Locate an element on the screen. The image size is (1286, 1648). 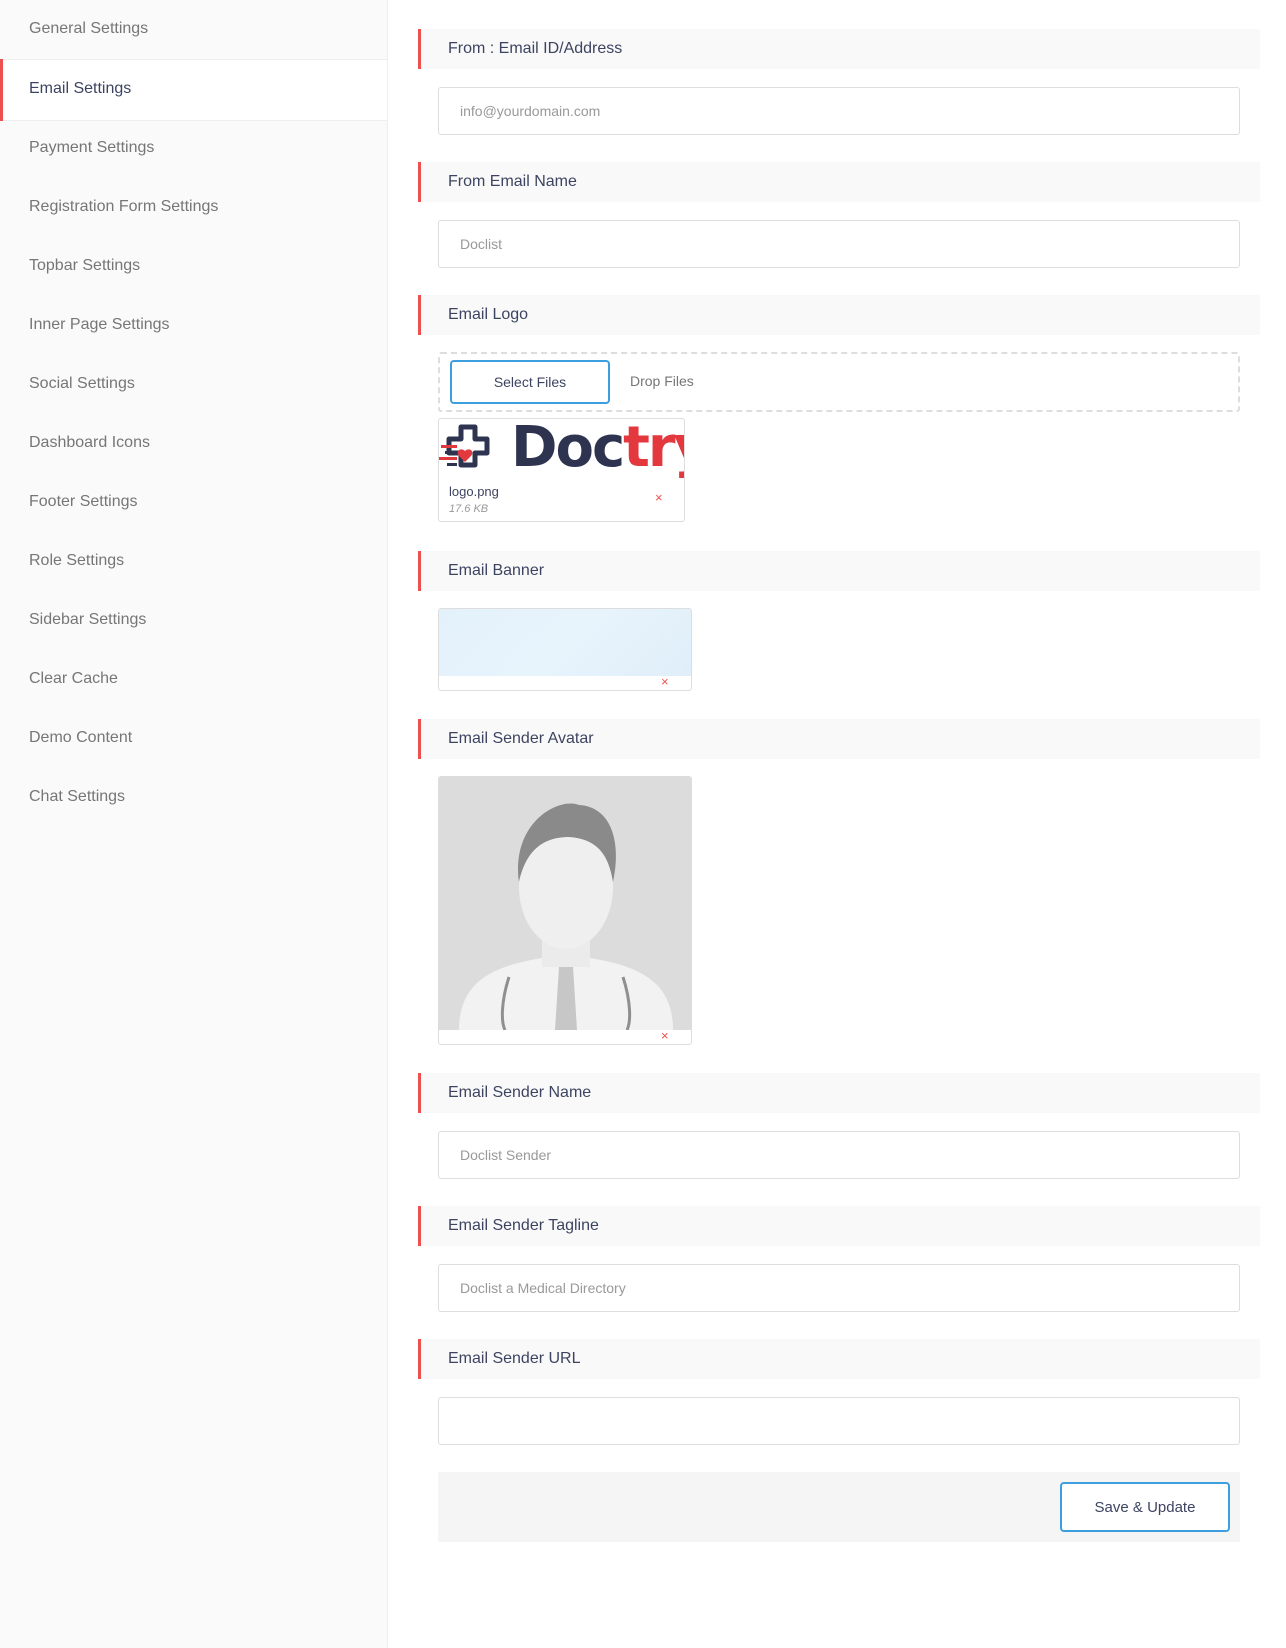
from-email-input is located at coordinates (839, 111).